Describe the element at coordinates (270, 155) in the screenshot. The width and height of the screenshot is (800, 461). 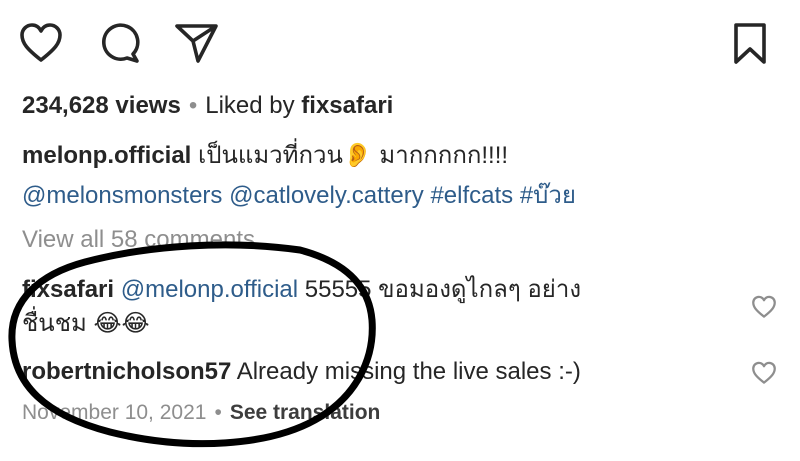
I see `caption-text: เป็นแมวที่กวน` at that location.